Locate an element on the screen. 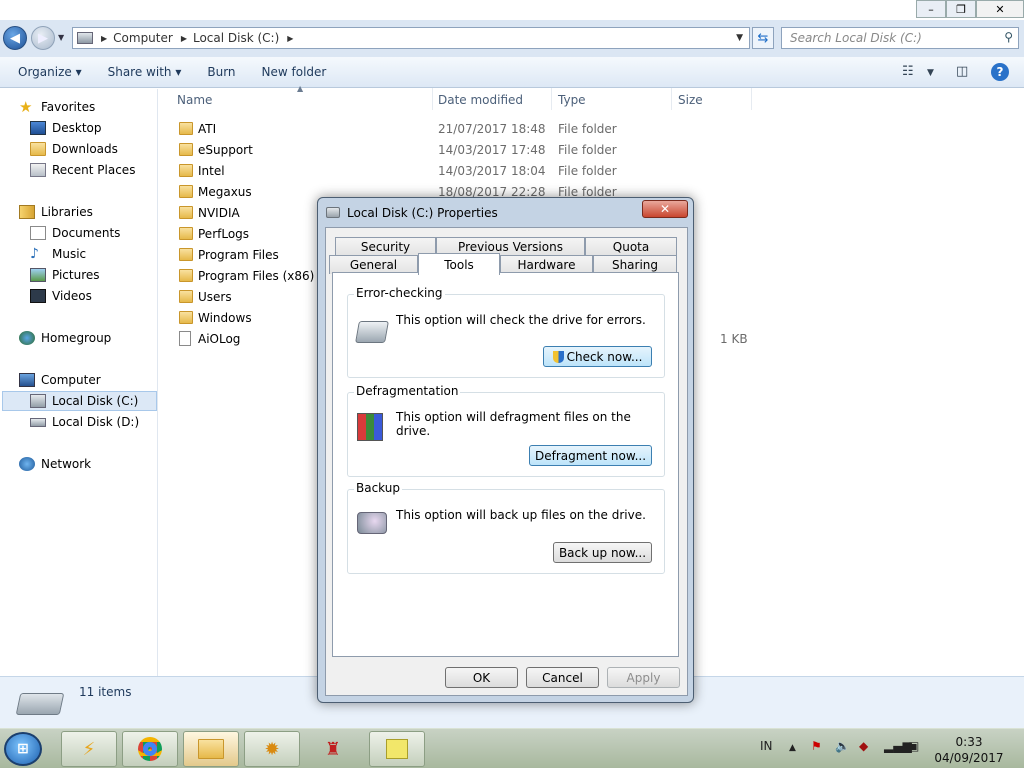 The height and width of the screenshot is (768, 1024). breadcrumb-local-disk-c: Local Disk (C:) is located at coordinates (236, 38).